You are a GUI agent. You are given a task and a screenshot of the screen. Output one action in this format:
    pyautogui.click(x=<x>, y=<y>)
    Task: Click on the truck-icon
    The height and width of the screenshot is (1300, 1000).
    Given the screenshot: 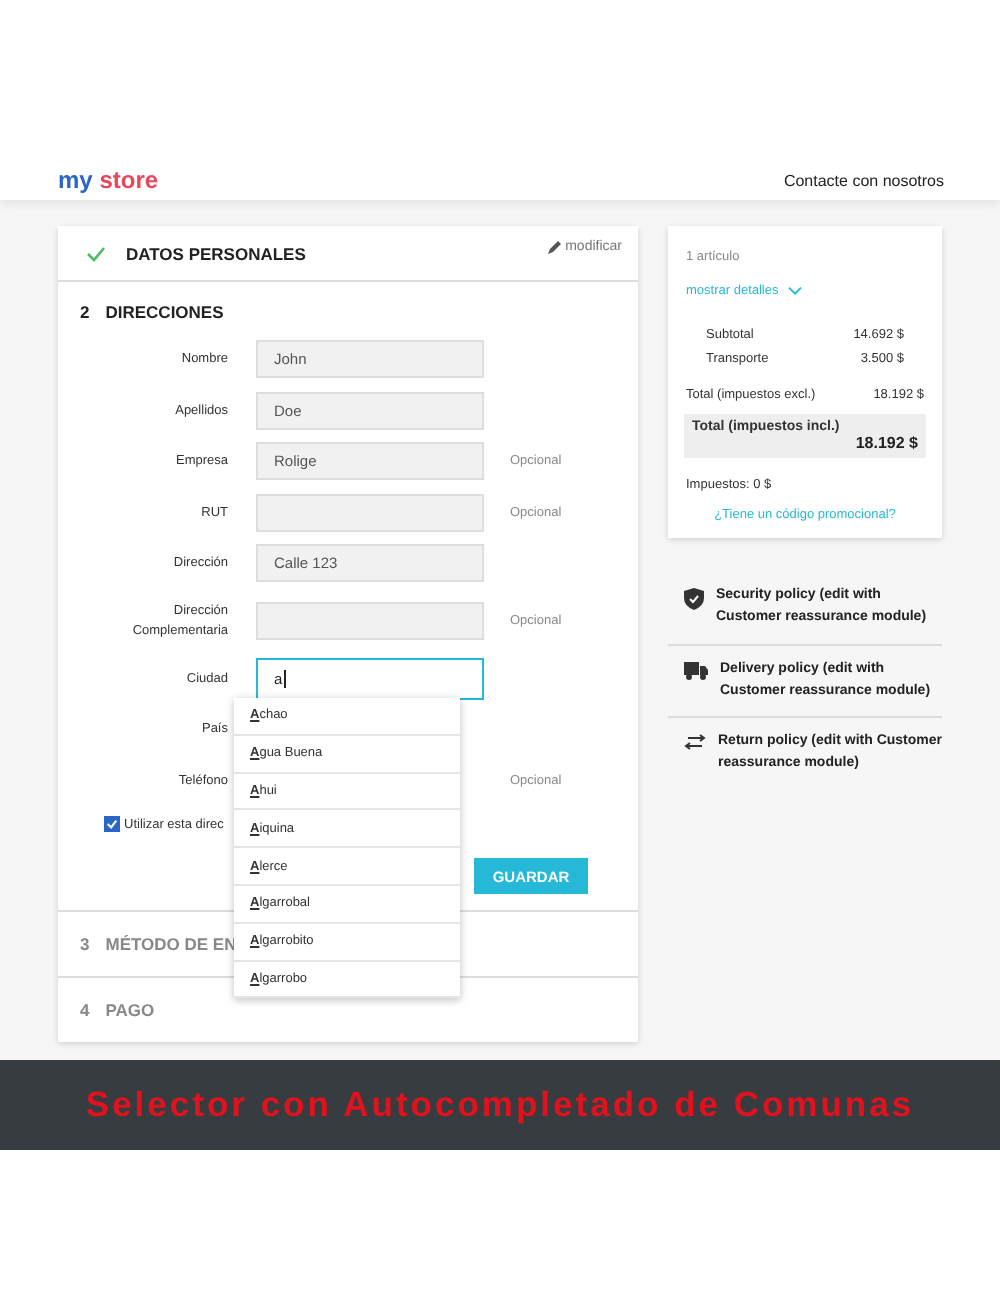 What is the action you would take?
    pyautogui.click(x=696, y=670)
    